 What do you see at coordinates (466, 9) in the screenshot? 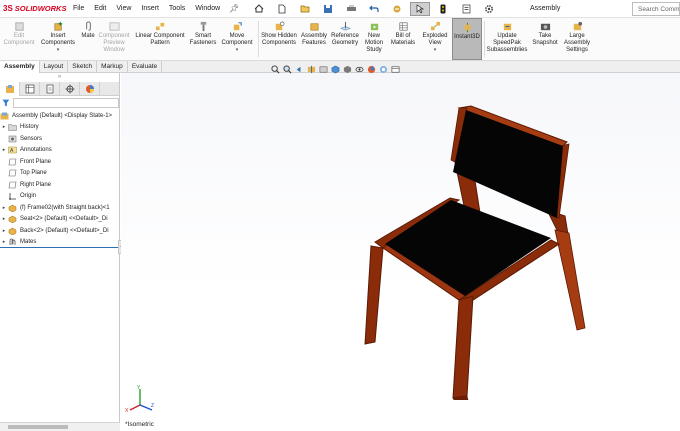
I see `file-properties-icon` at bounding box center [466, 9].